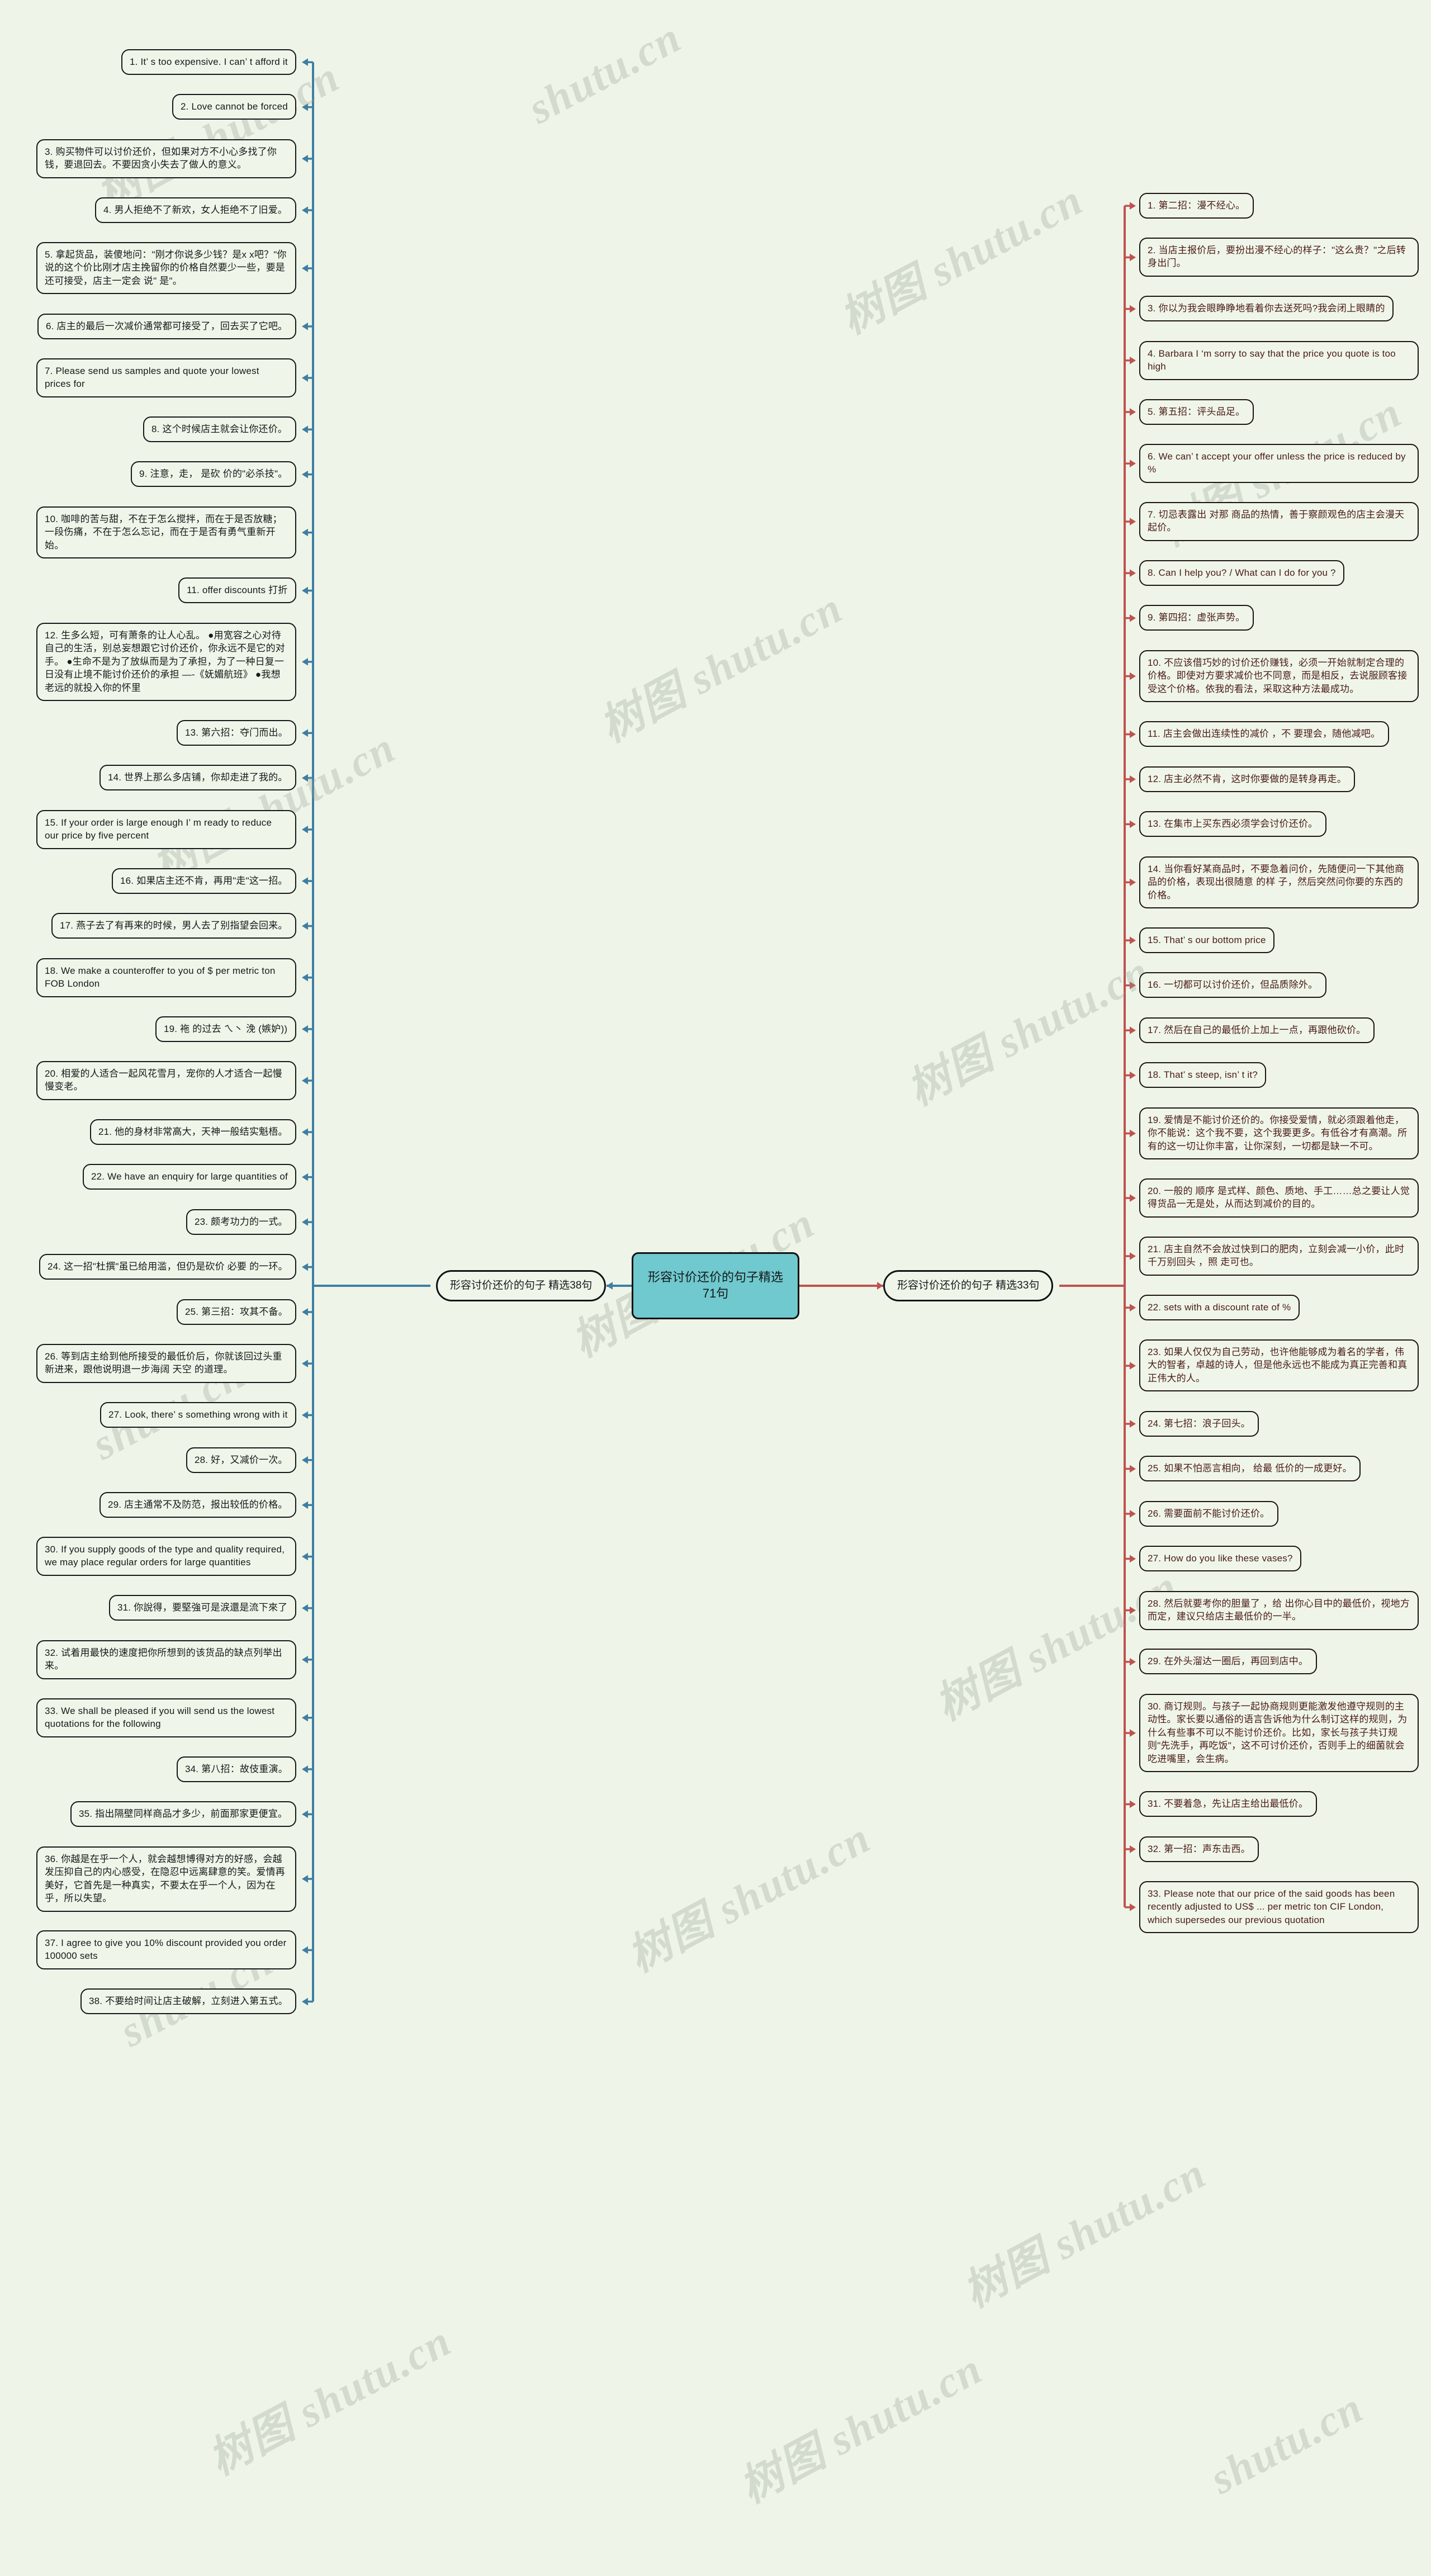  What do you see at coordinates (188, 2002) in the screenshot?
I see `mindmap-node: 38. 不要给时间让店主破解，立刻进入第五式。` at bounding box center [188, 2002].